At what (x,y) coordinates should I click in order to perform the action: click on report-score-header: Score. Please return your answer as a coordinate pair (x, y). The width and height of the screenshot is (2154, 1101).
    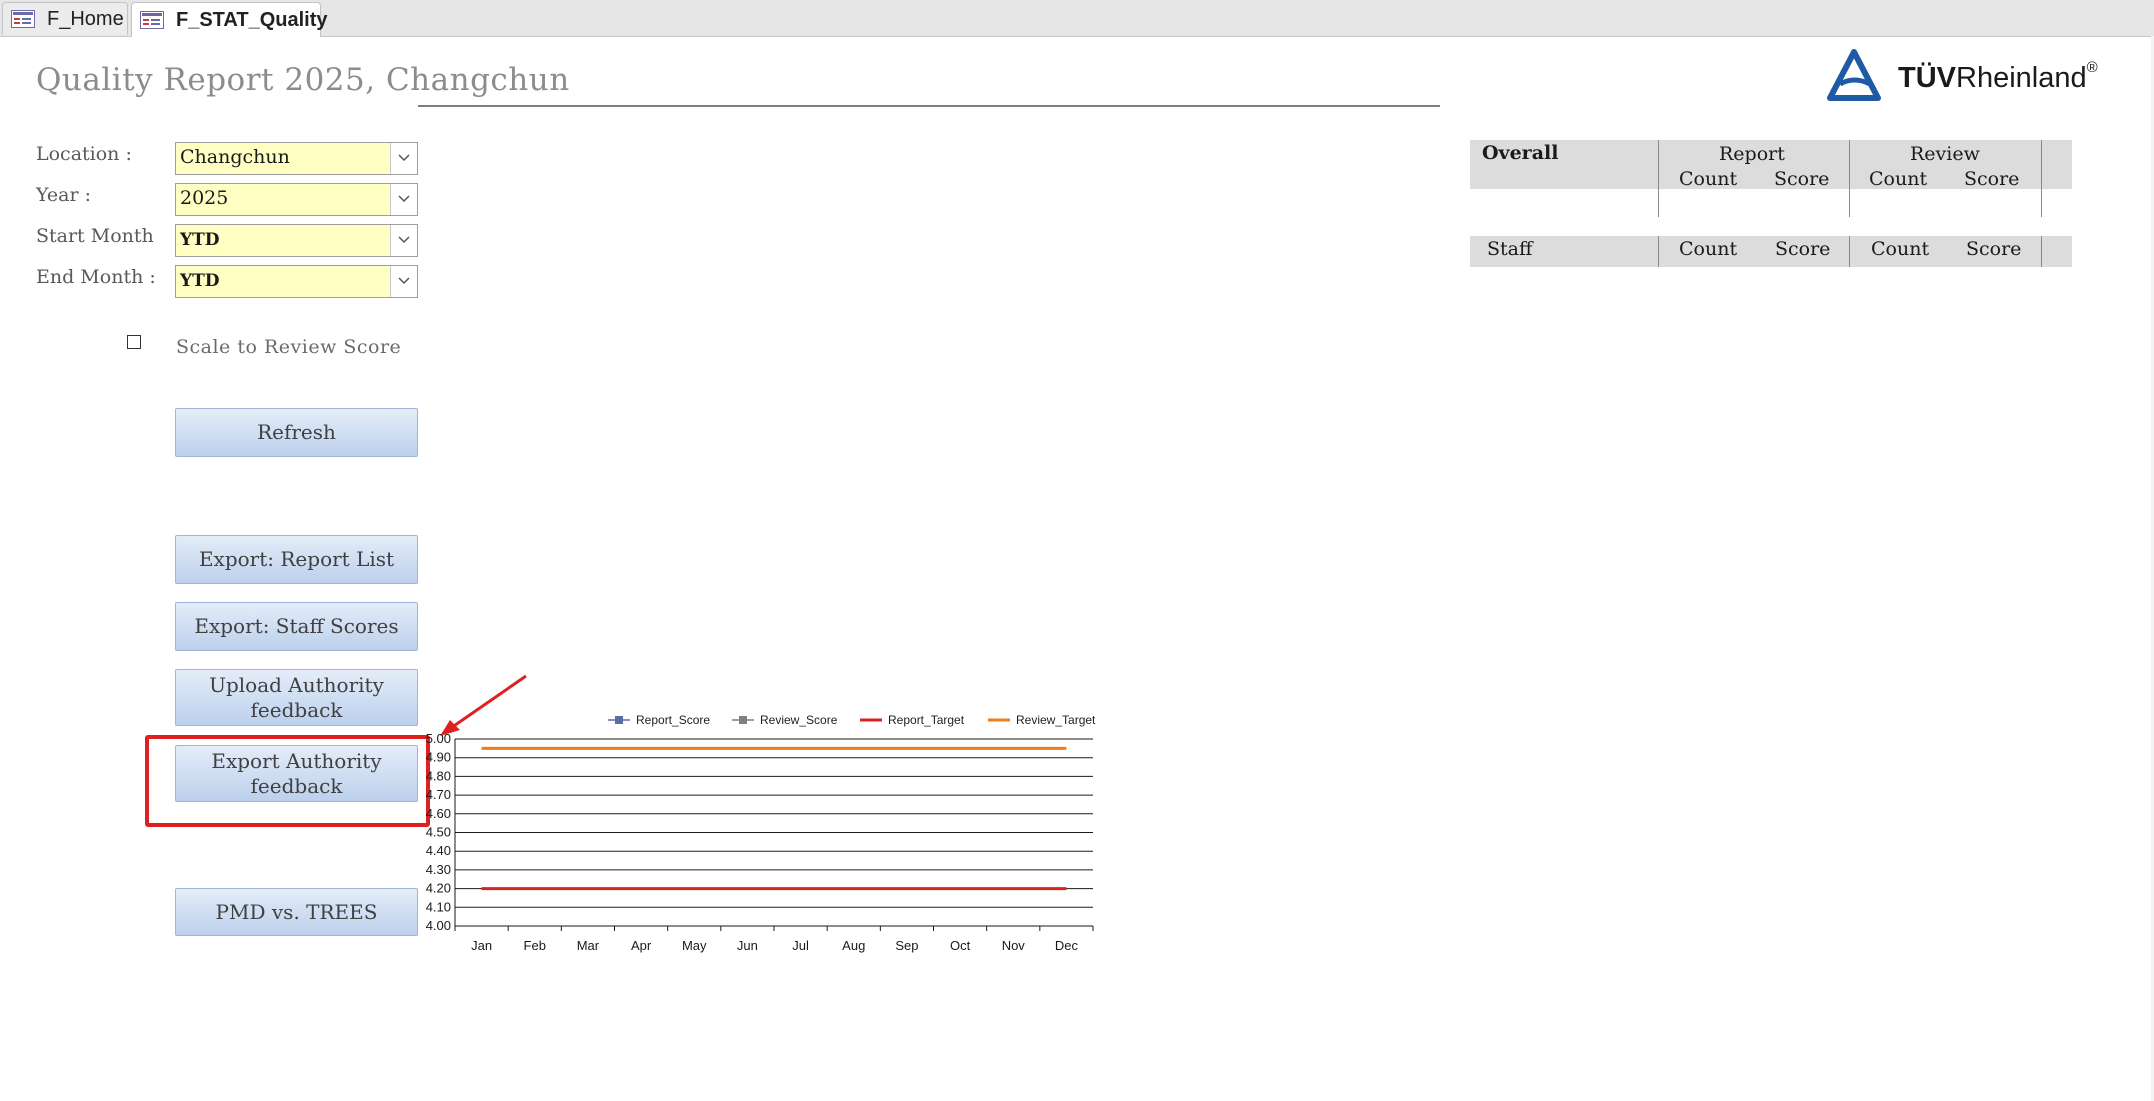
    Looking at the image, I should click on (1802, 179).